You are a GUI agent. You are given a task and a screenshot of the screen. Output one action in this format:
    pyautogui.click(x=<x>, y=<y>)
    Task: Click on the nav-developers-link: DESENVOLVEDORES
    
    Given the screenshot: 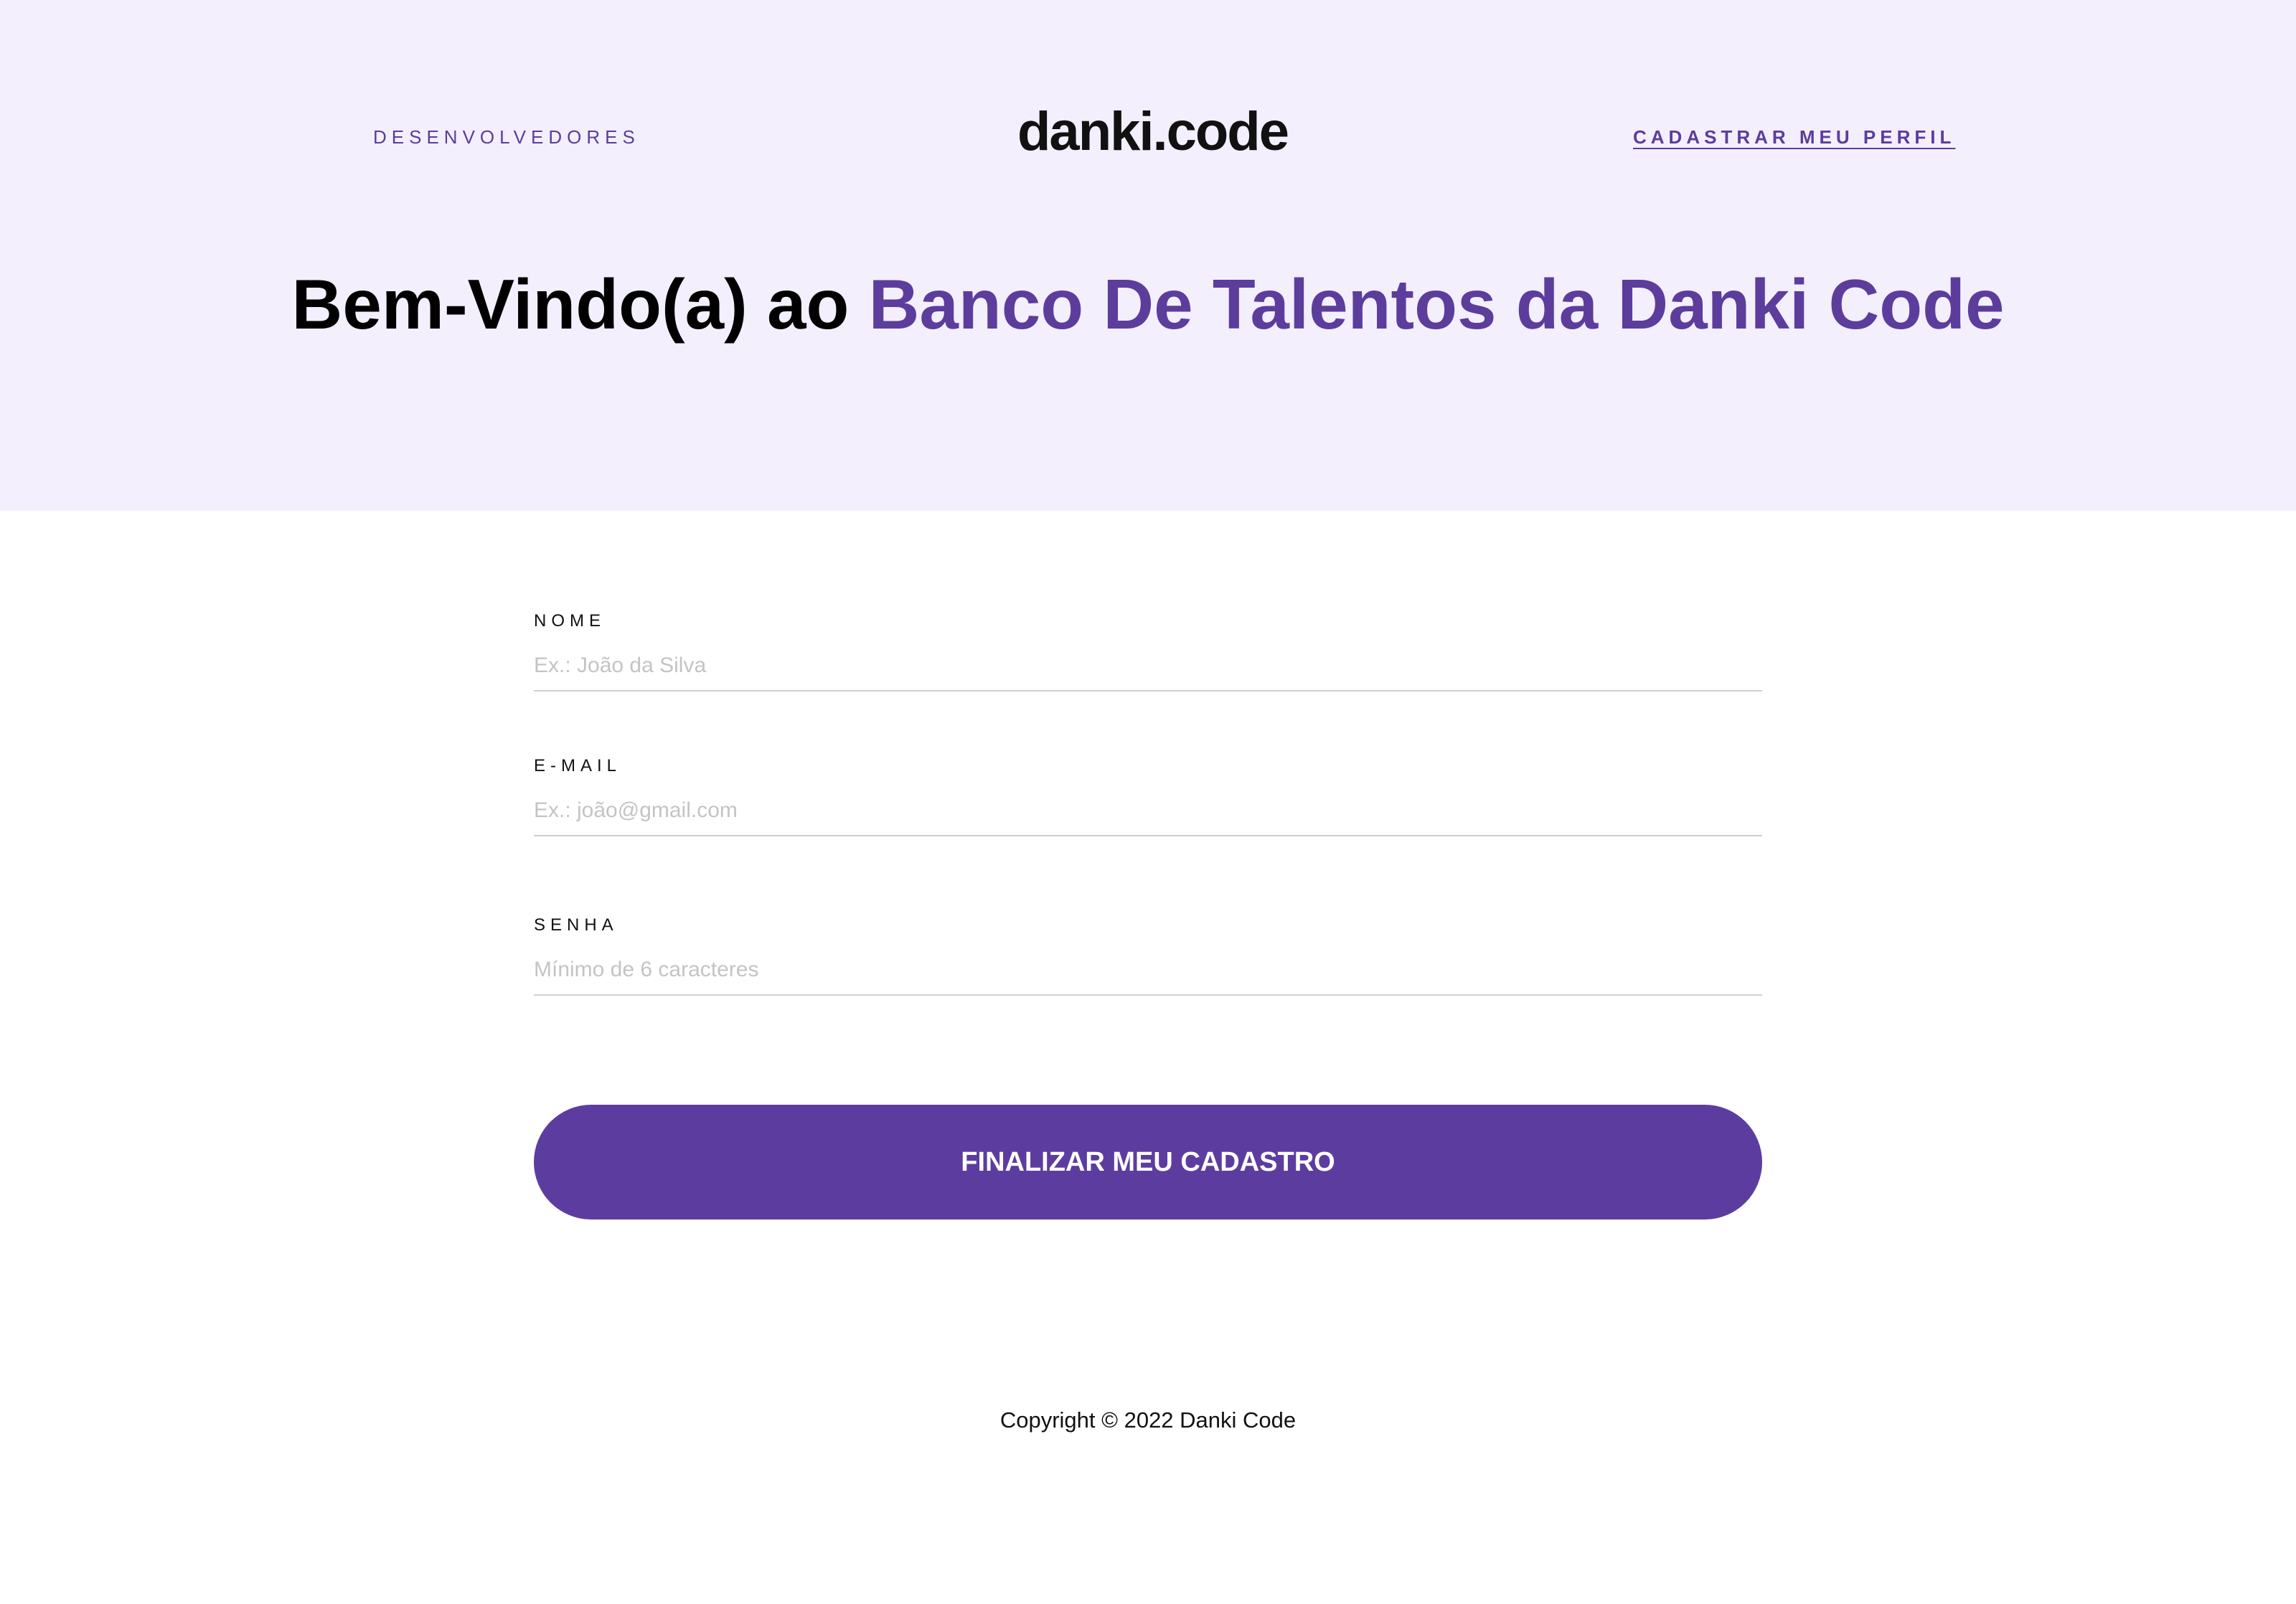 What is the action you would take?
    pyautogui.click(x=507, y=137)
    